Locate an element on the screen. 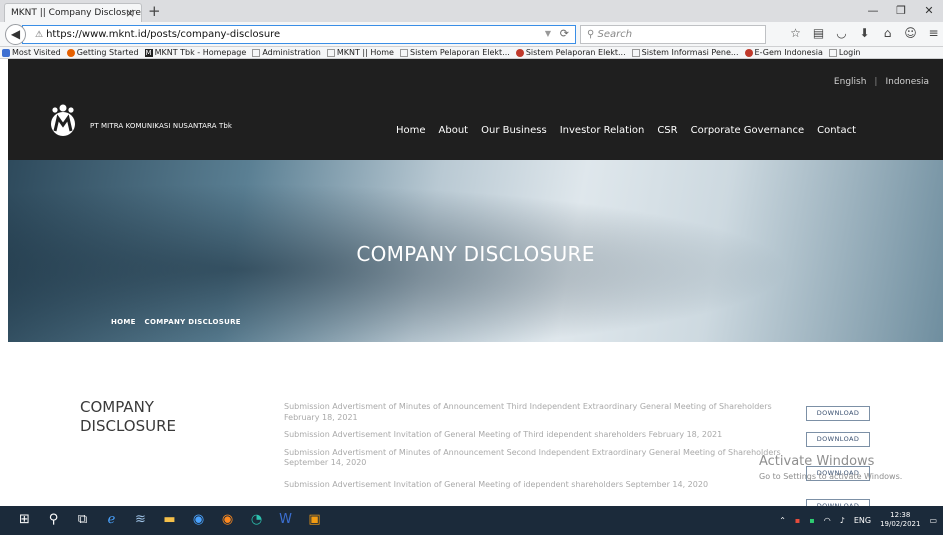  account-icon: ☺ is located at coordinates (910, 33).